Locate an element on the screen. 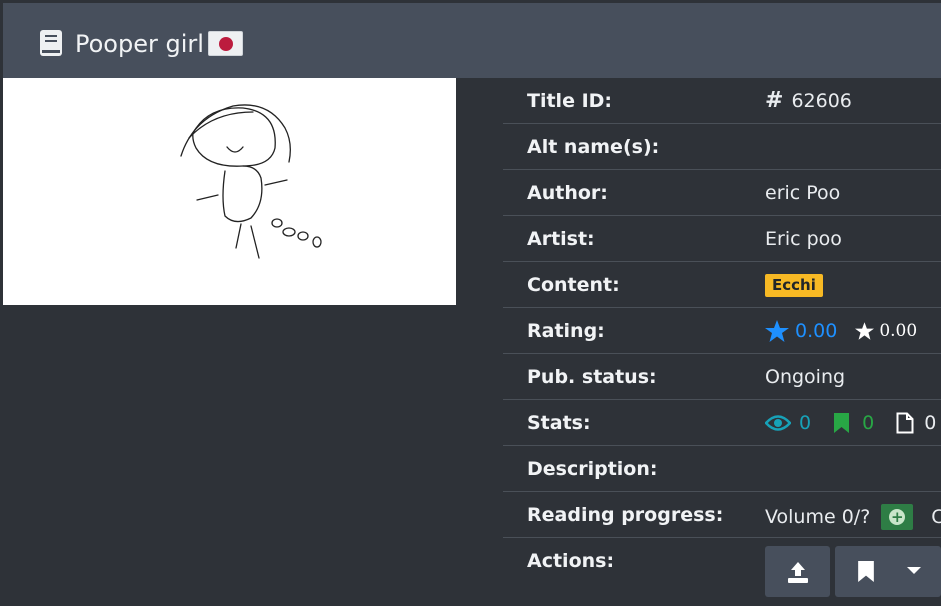 The width and height of the screenshot is (941, 606). author-label: Author: is located at coordinates (567, 193).